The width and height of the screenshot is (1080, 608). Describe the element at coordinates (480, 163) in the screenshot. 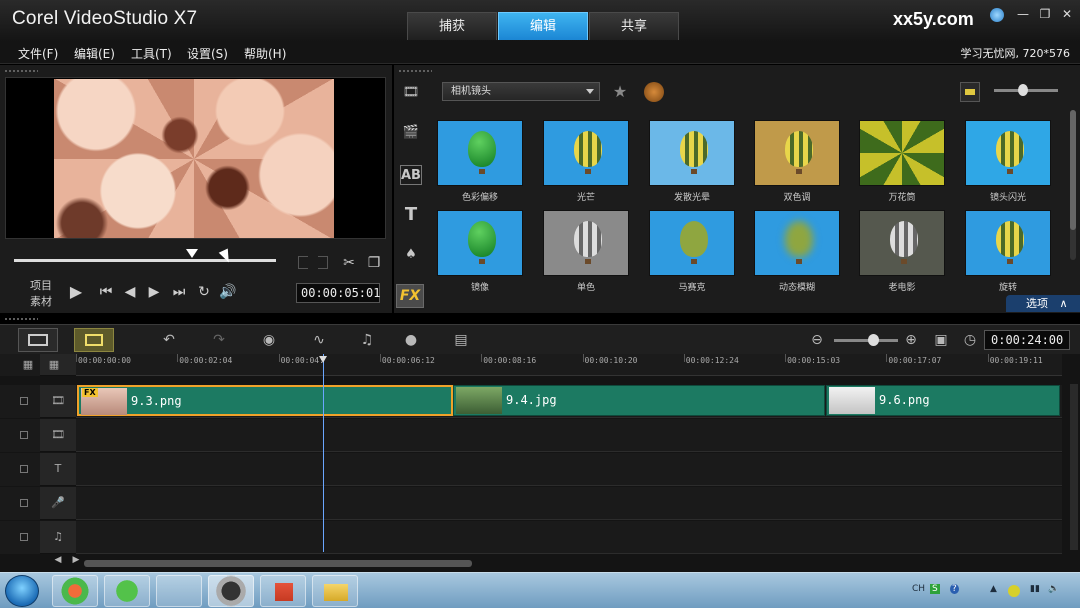

I see `filter-thumbnail: 色彩偏移` at that location.